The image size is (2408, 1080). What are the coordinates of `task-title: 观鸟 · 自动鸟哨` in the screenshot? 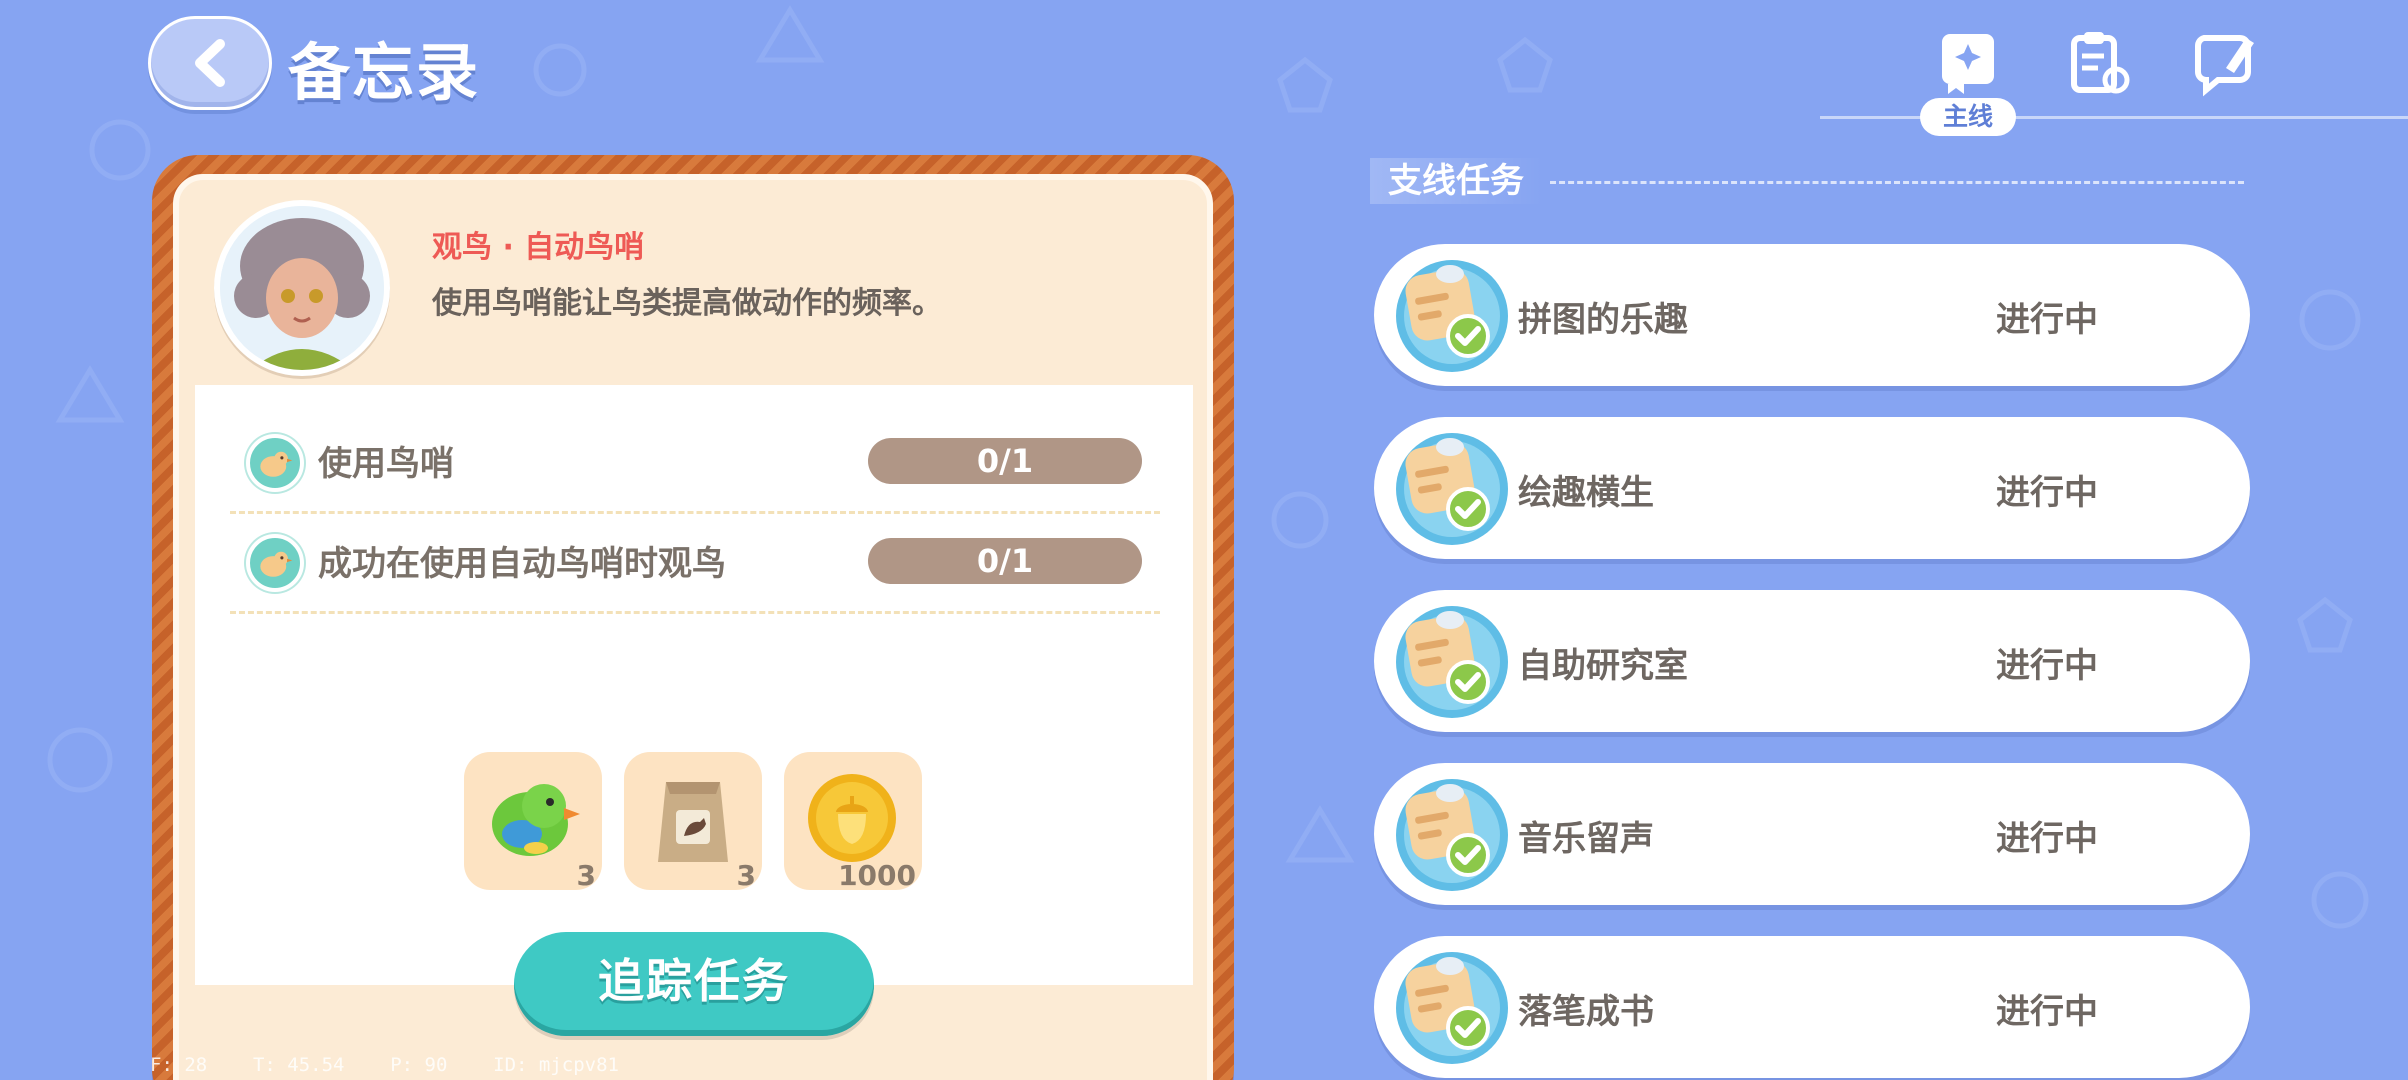 It's located at (538, 247).